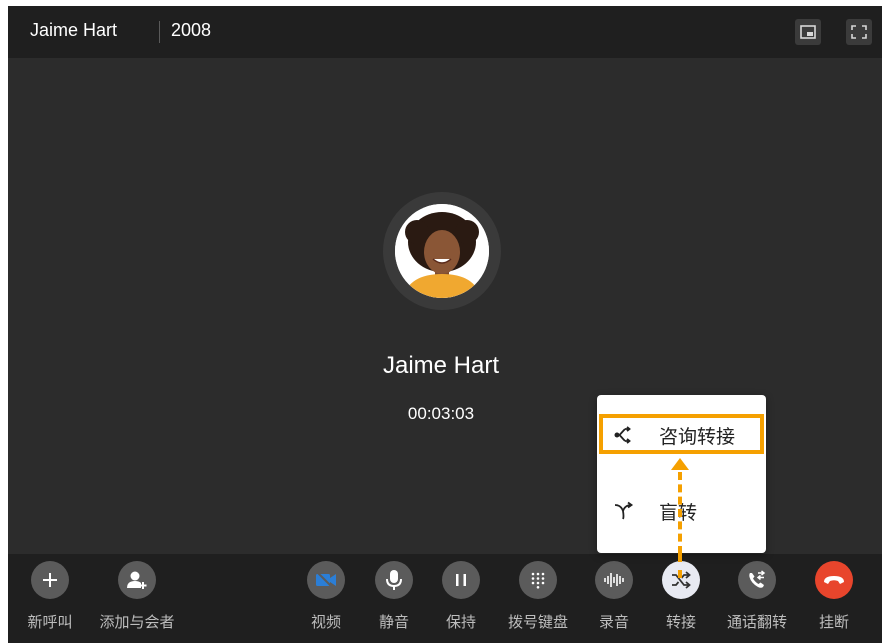 Image resolution: width=882 pixels, height=643 pixels. I want to click on title-extension: 2008, so click(191, 30).